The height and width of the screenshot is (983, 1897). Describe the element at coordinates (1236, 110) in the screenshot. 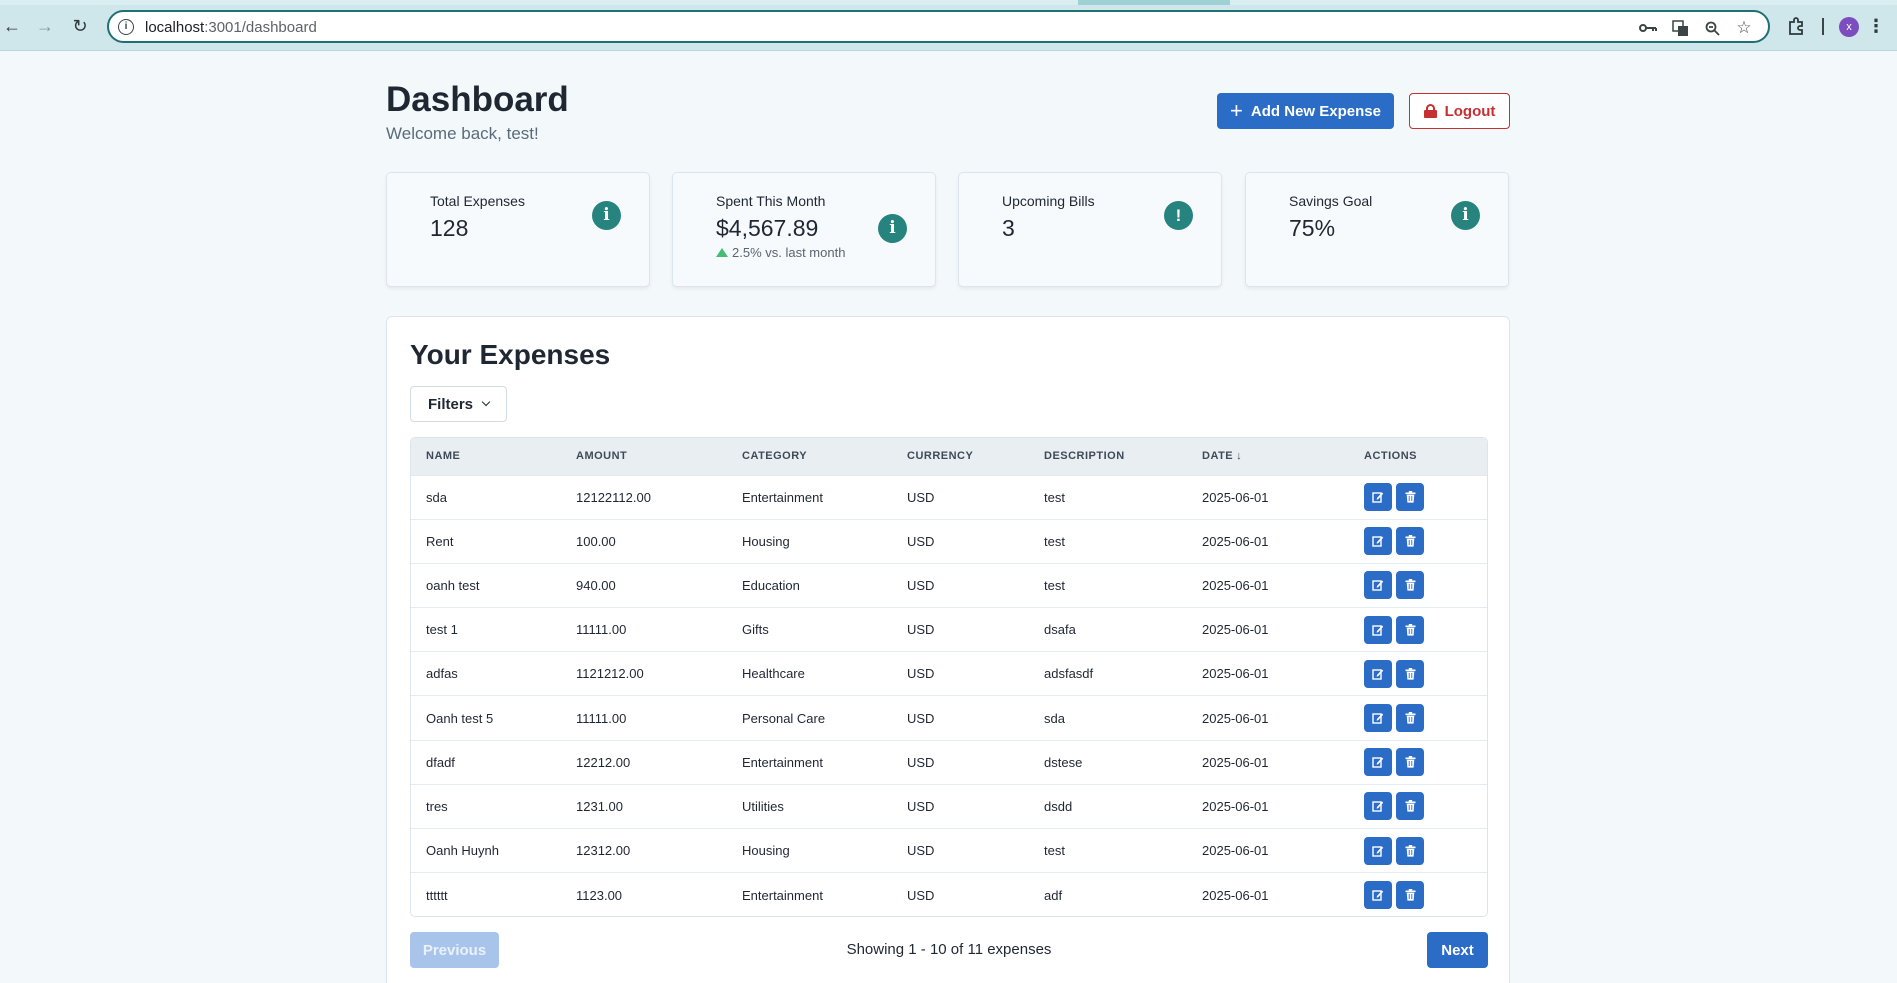

I see `plus-icon: +` at that location.